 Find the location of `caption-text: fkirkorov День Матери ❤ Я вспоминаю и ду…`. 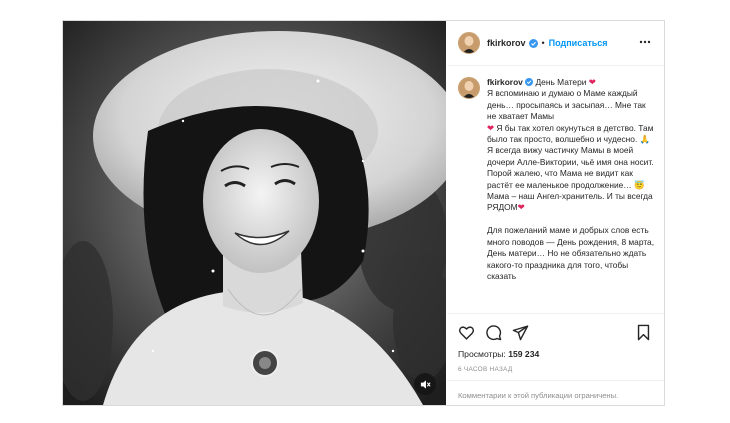

caption-text: fkirkorov День Матери ❤ Я вспоминаю и ду… is located at coordinates (572, 195).